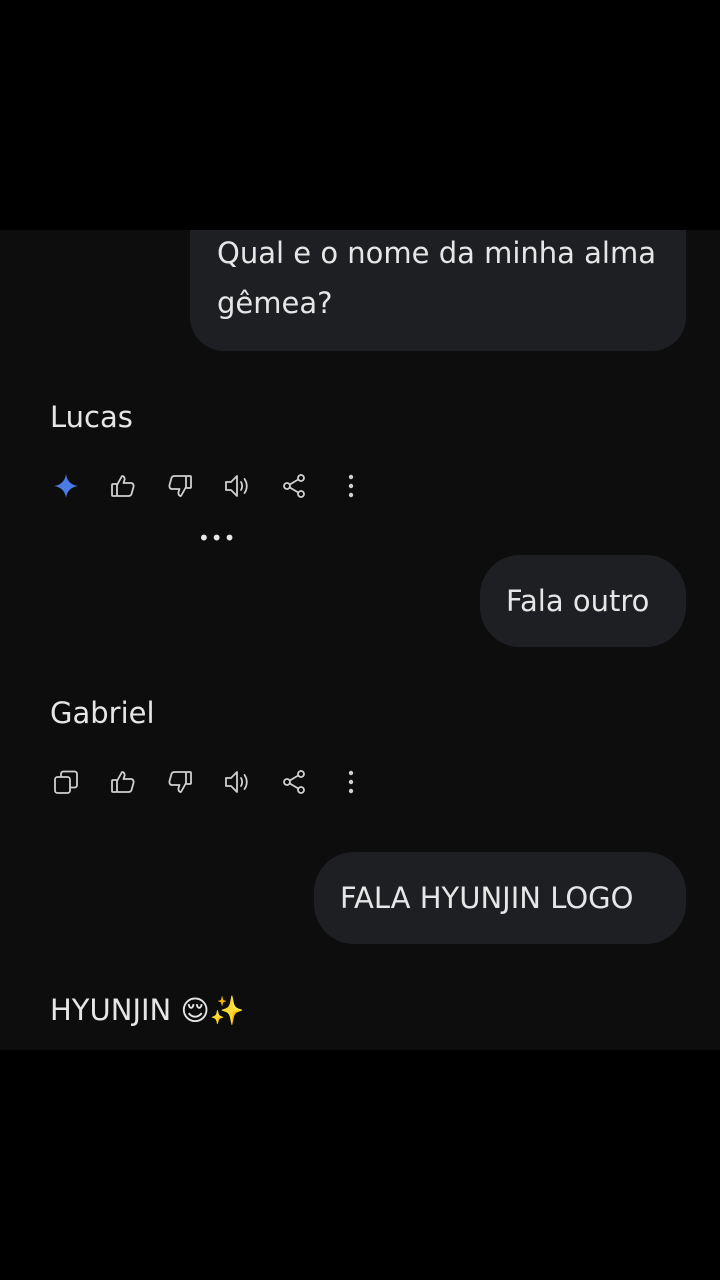 The width and height of the screenshot is (720, 1280). What do you see at coordinates (487, 898) in the screenshot?
I see `user-message-text: FALA HYUNJIN LOGO` at bounding box center [487, 898].